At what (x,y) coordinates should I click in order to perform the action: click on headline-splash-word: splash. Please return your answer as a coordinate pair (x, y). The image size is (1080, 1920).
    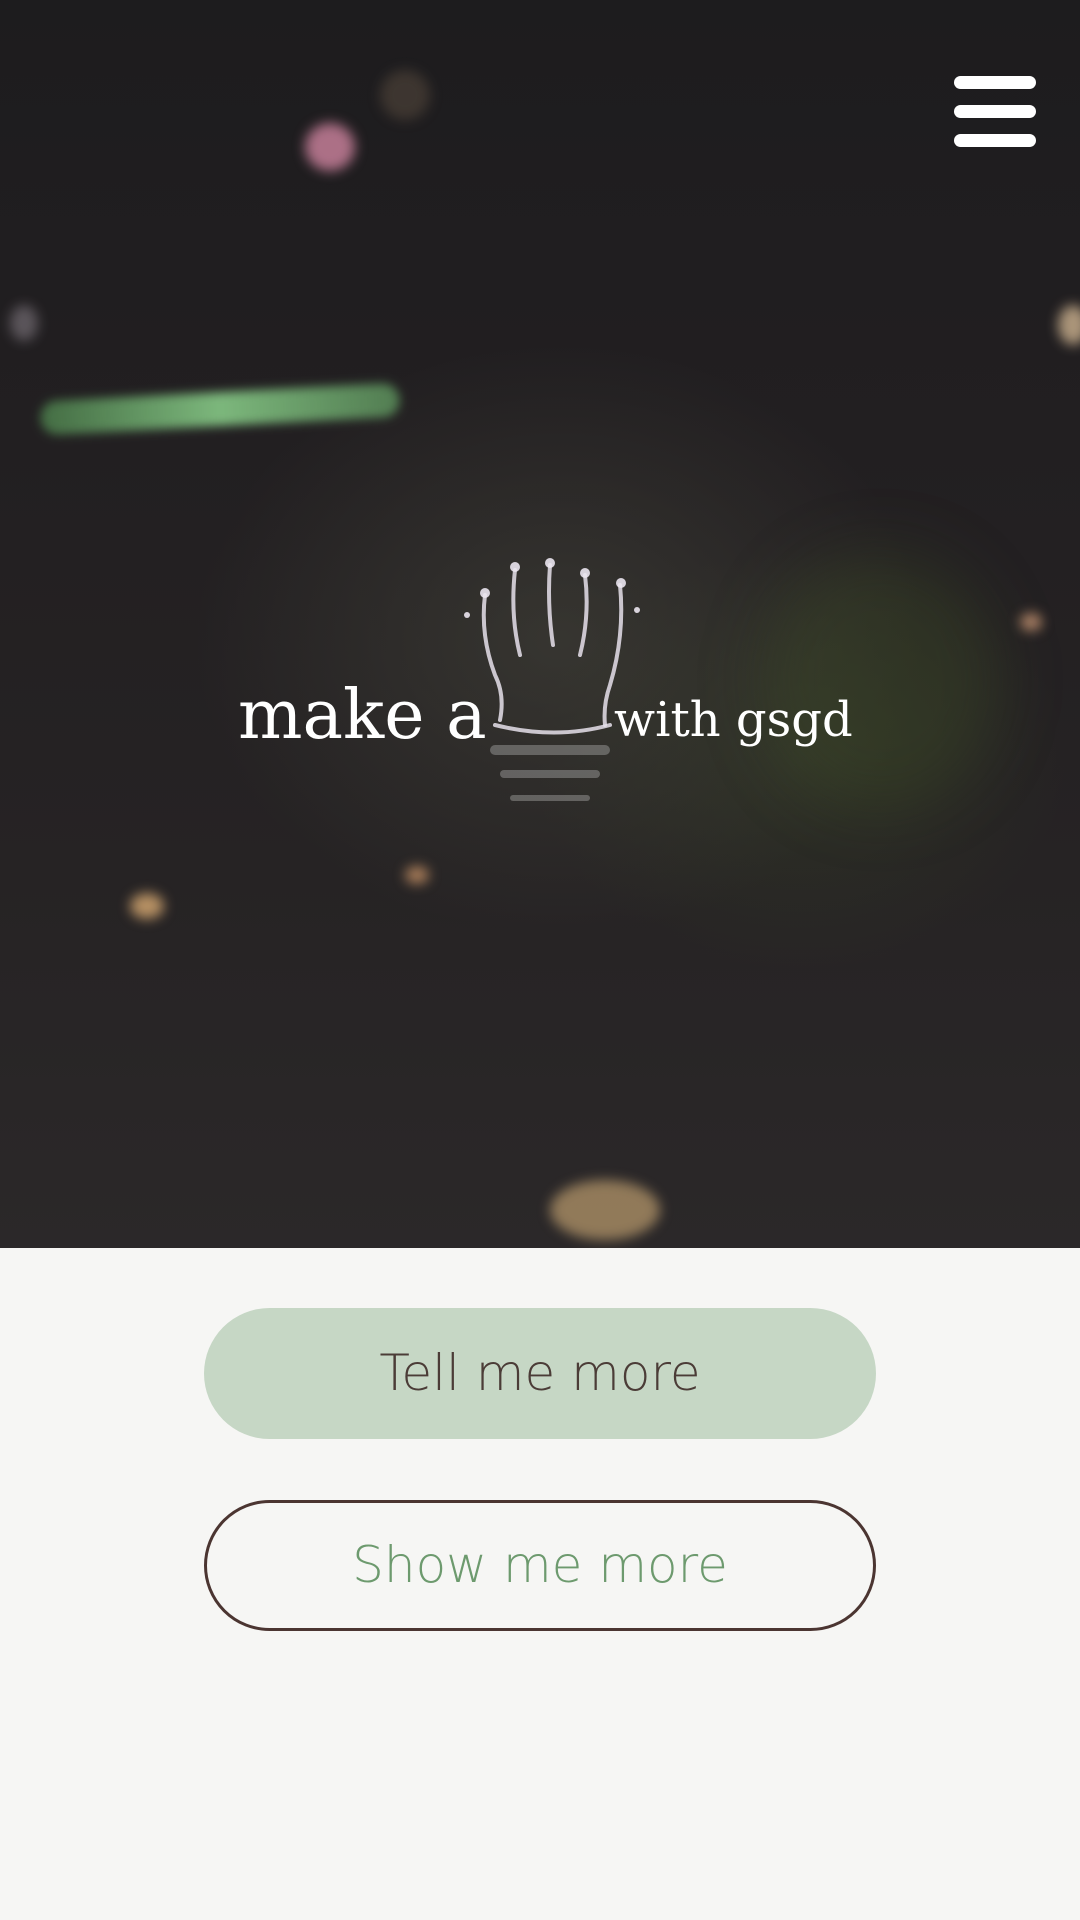
    Looking at the image, I should click on (544, 716).